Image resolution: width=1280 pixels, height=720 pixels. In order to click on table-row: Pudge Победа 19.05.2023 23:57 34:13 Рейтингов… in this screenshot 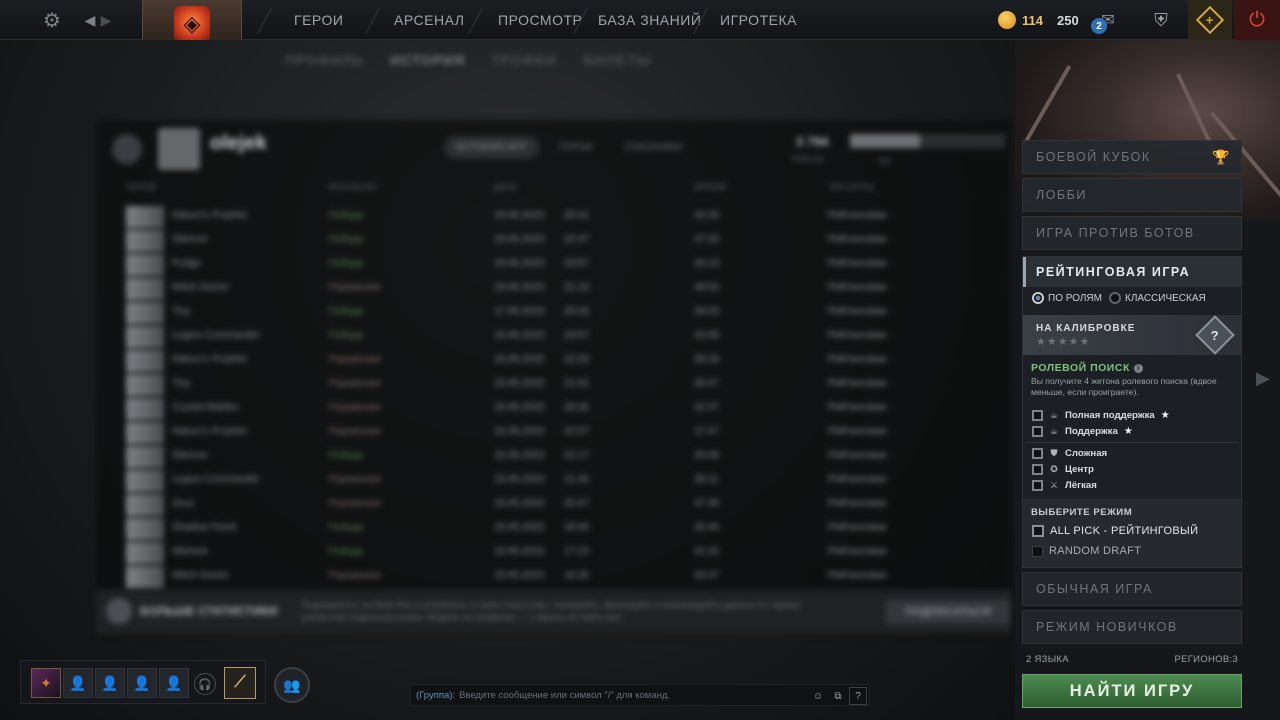, I will do `click(561, 264)`.